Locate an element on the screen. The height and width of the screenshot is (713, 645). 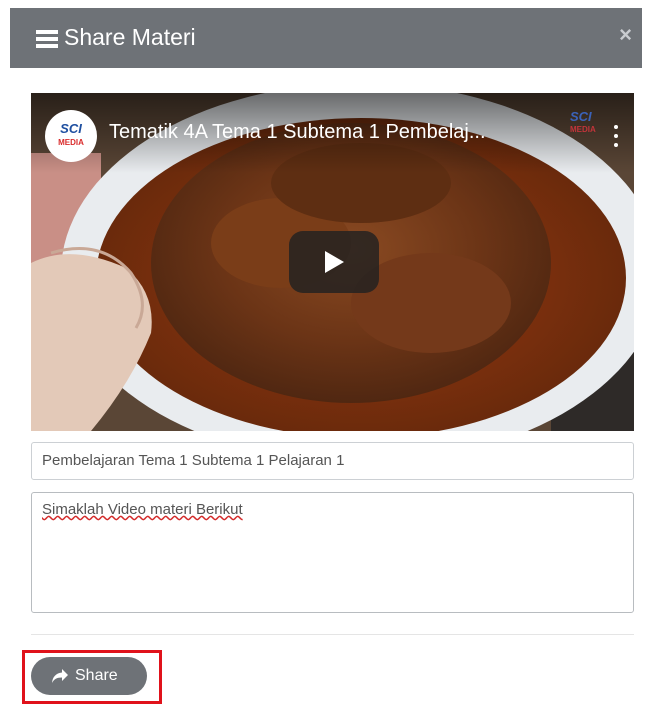
share-arrow-icon is located at coordinates (60, 676).